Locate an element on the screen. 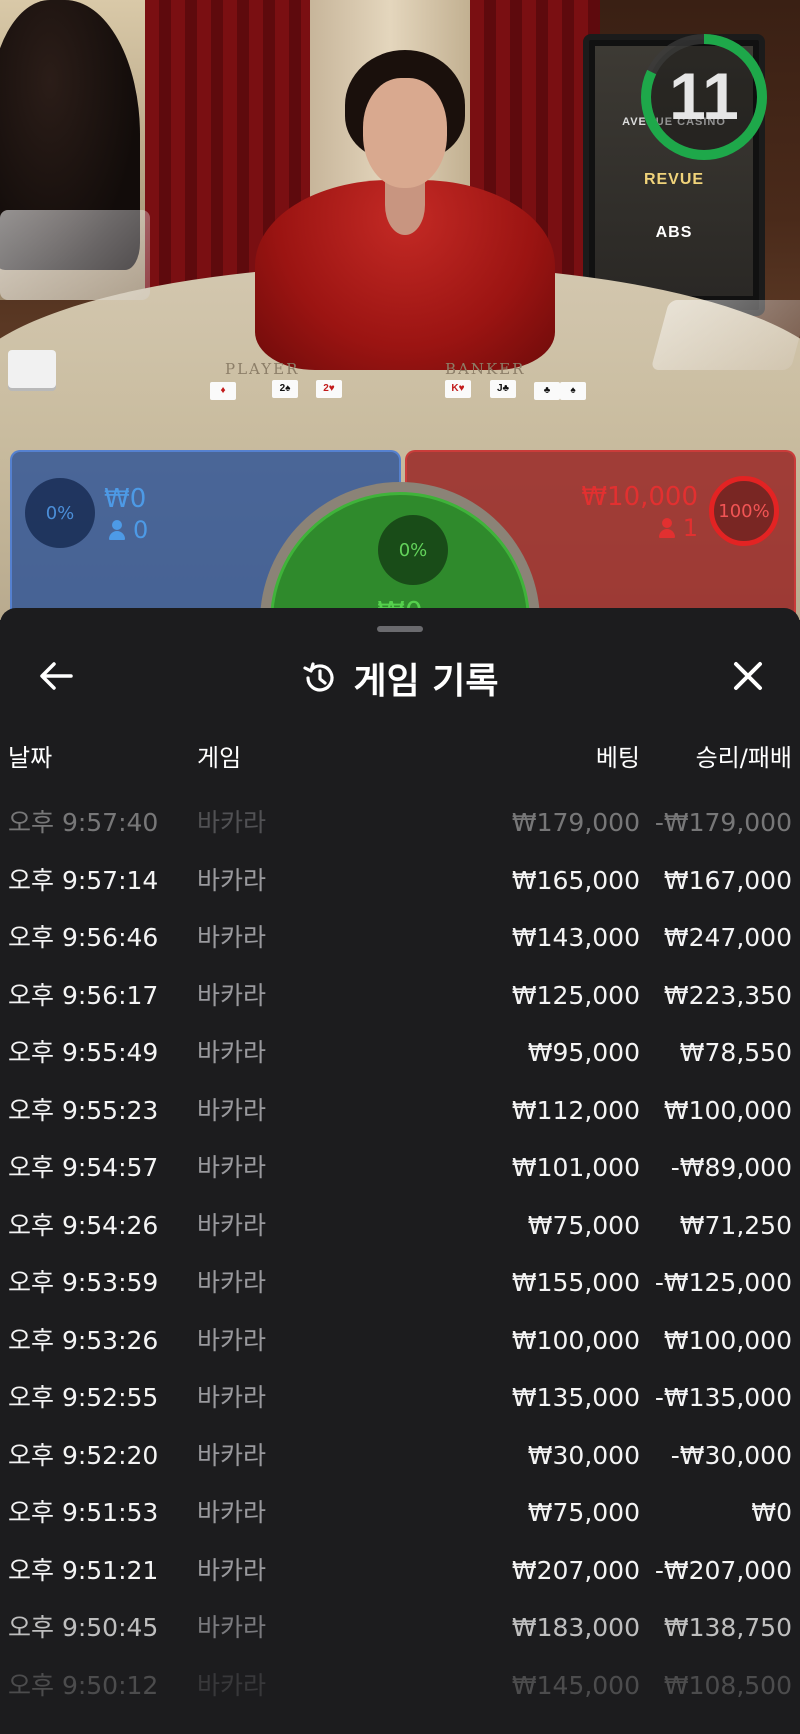 Image resolution: width=800 pixels, height=1734 pixels. close-icon is located at coordinates (748, 676).